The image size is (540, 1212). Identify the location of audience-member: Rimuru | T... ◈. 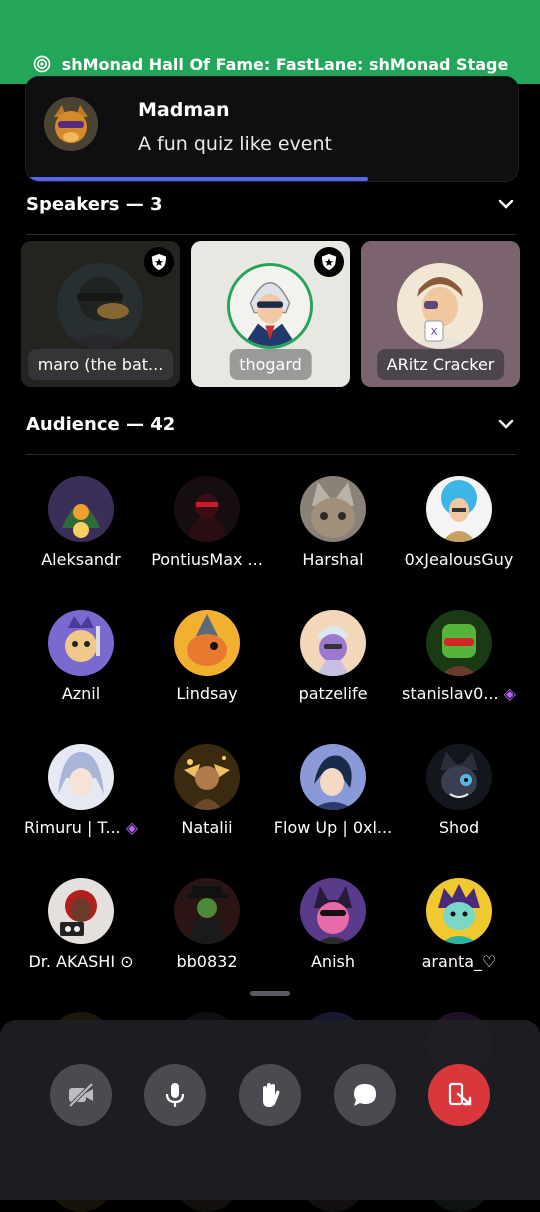
(81, 790).